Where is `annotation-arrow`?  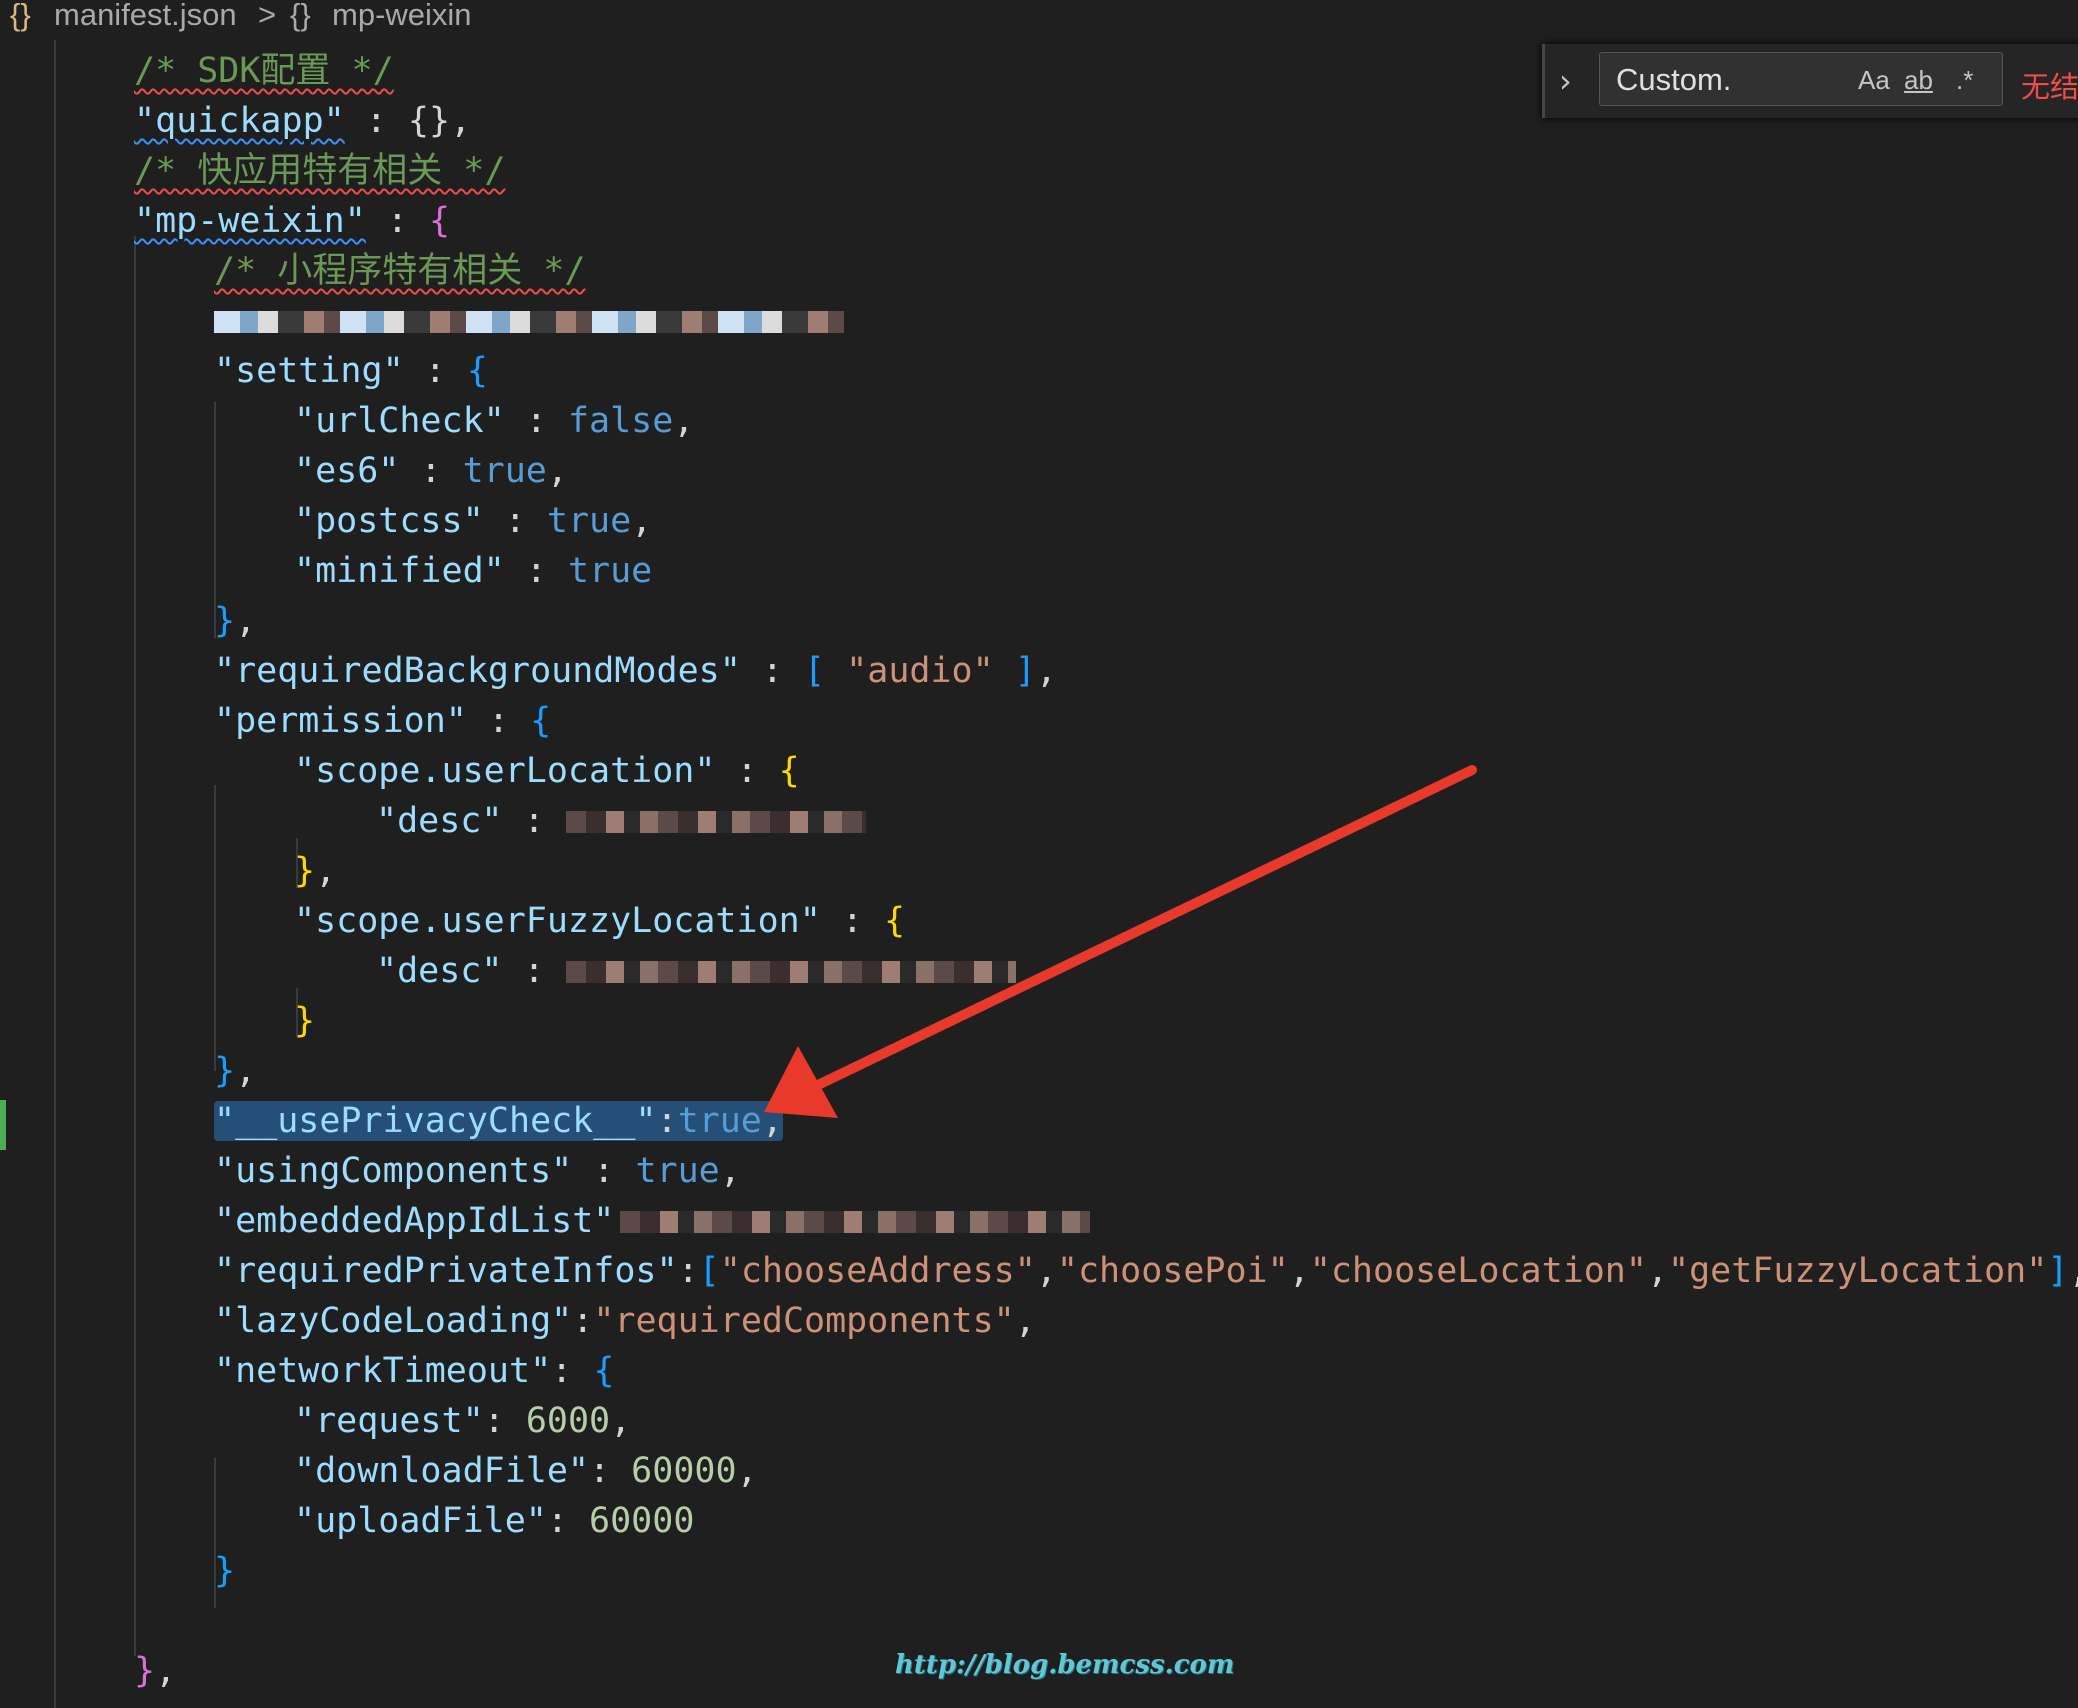
annotation-arrow is located at coordinates (1120, 941).